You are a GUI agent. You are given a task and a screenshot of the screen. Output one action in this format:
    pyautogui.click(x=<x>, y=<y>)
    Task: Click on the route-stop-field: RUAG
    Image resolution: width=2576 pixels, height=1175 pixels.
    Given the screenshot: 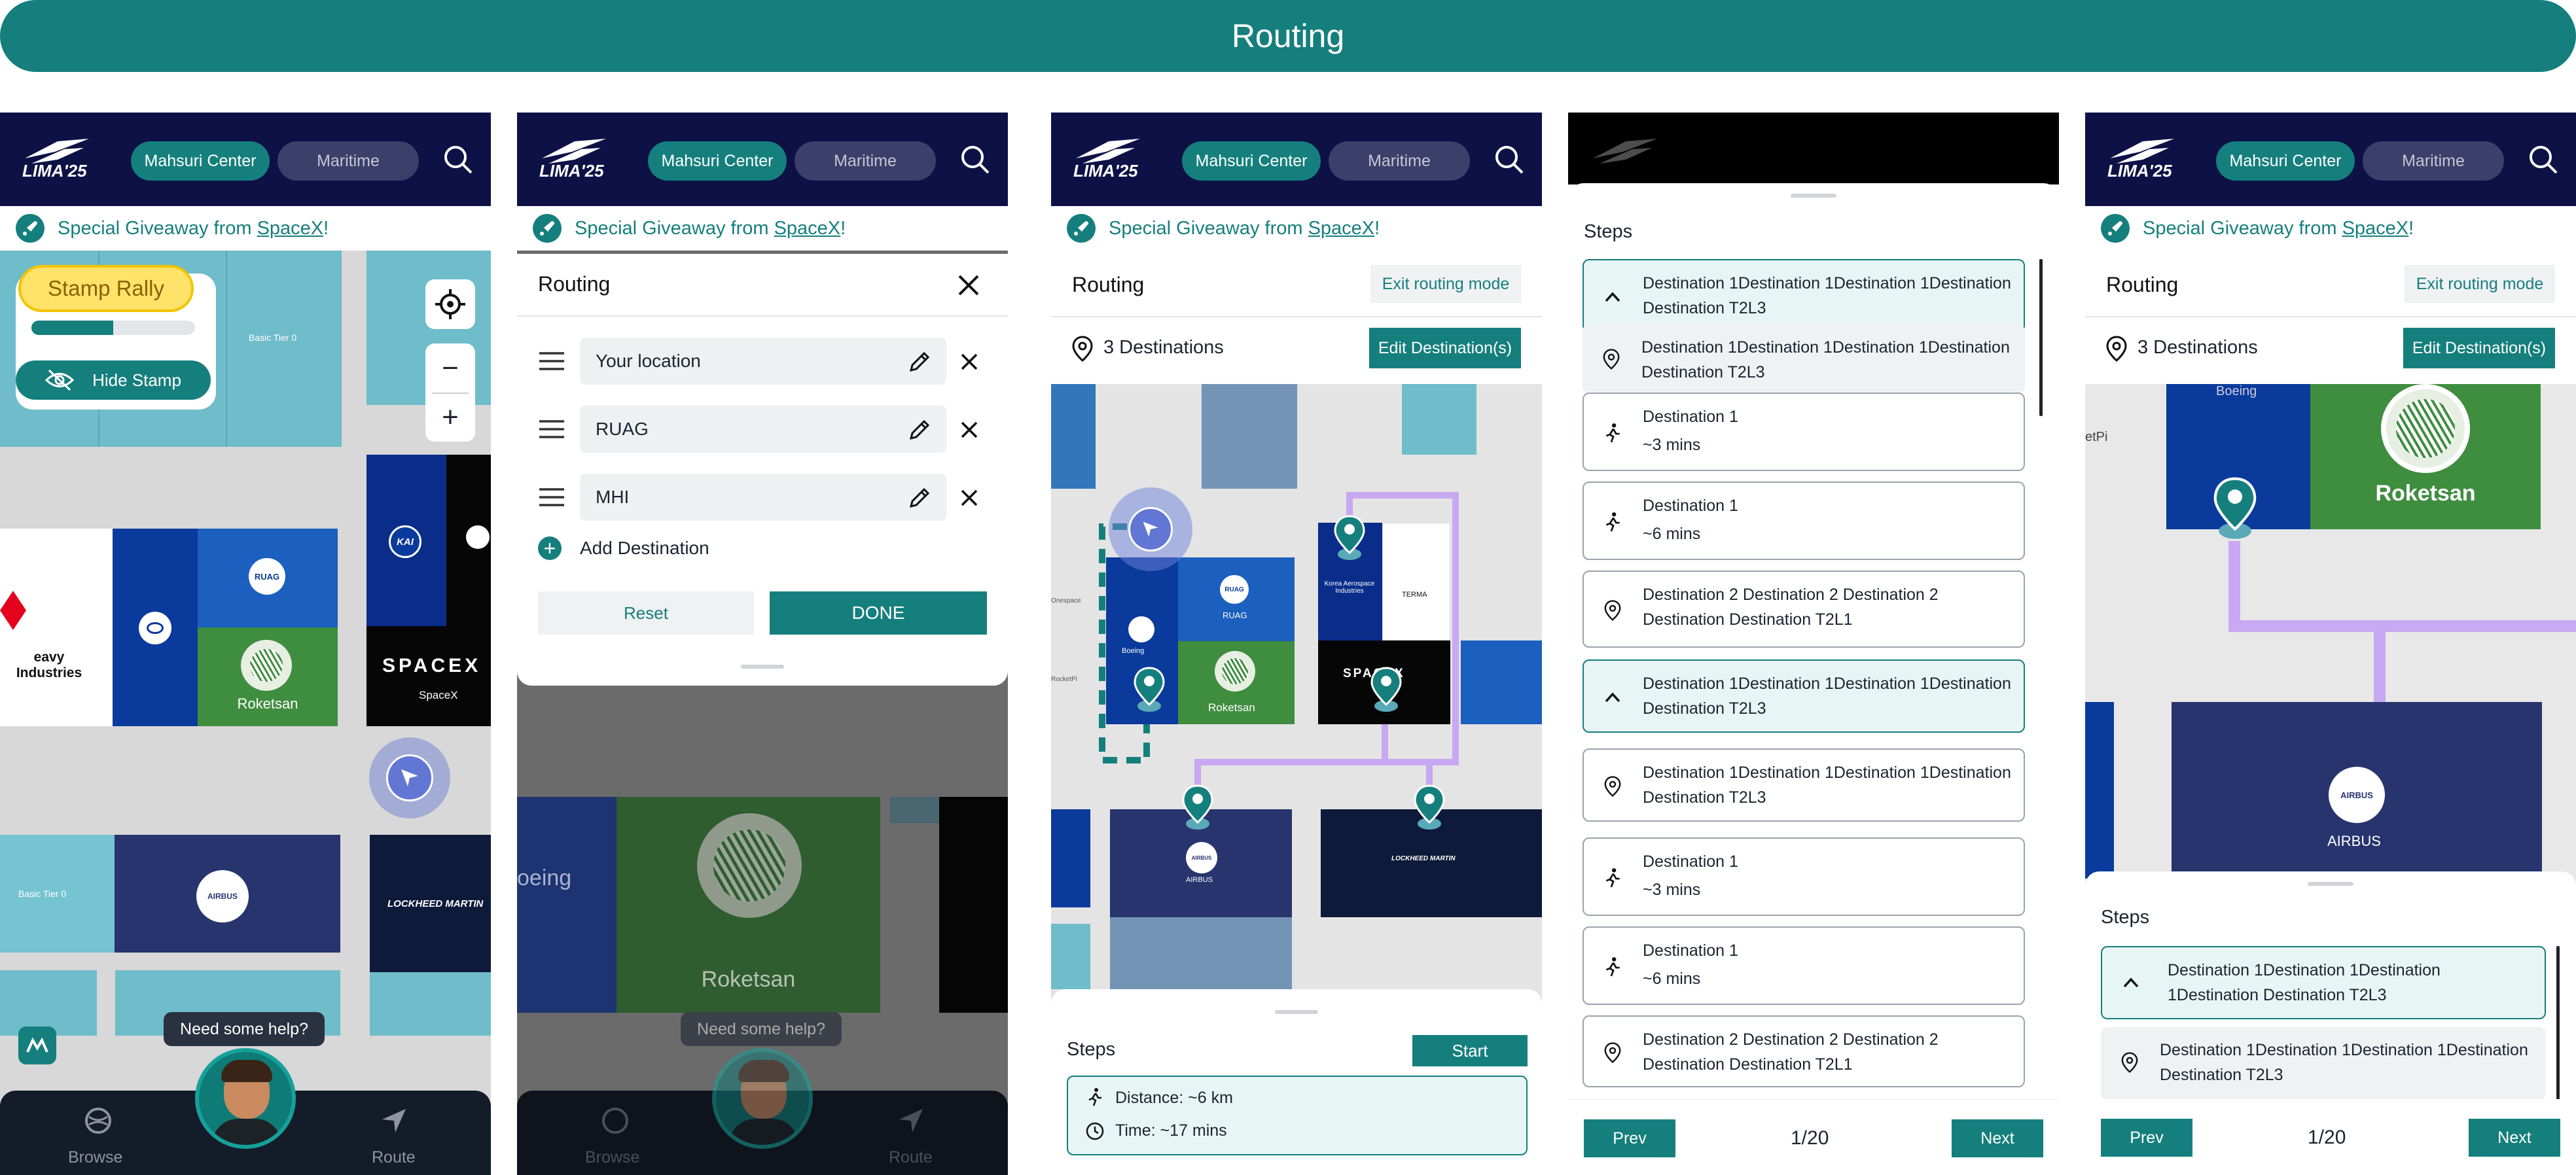 What is the action you would take?
    pyautogui.click(x=763, y=430)
    